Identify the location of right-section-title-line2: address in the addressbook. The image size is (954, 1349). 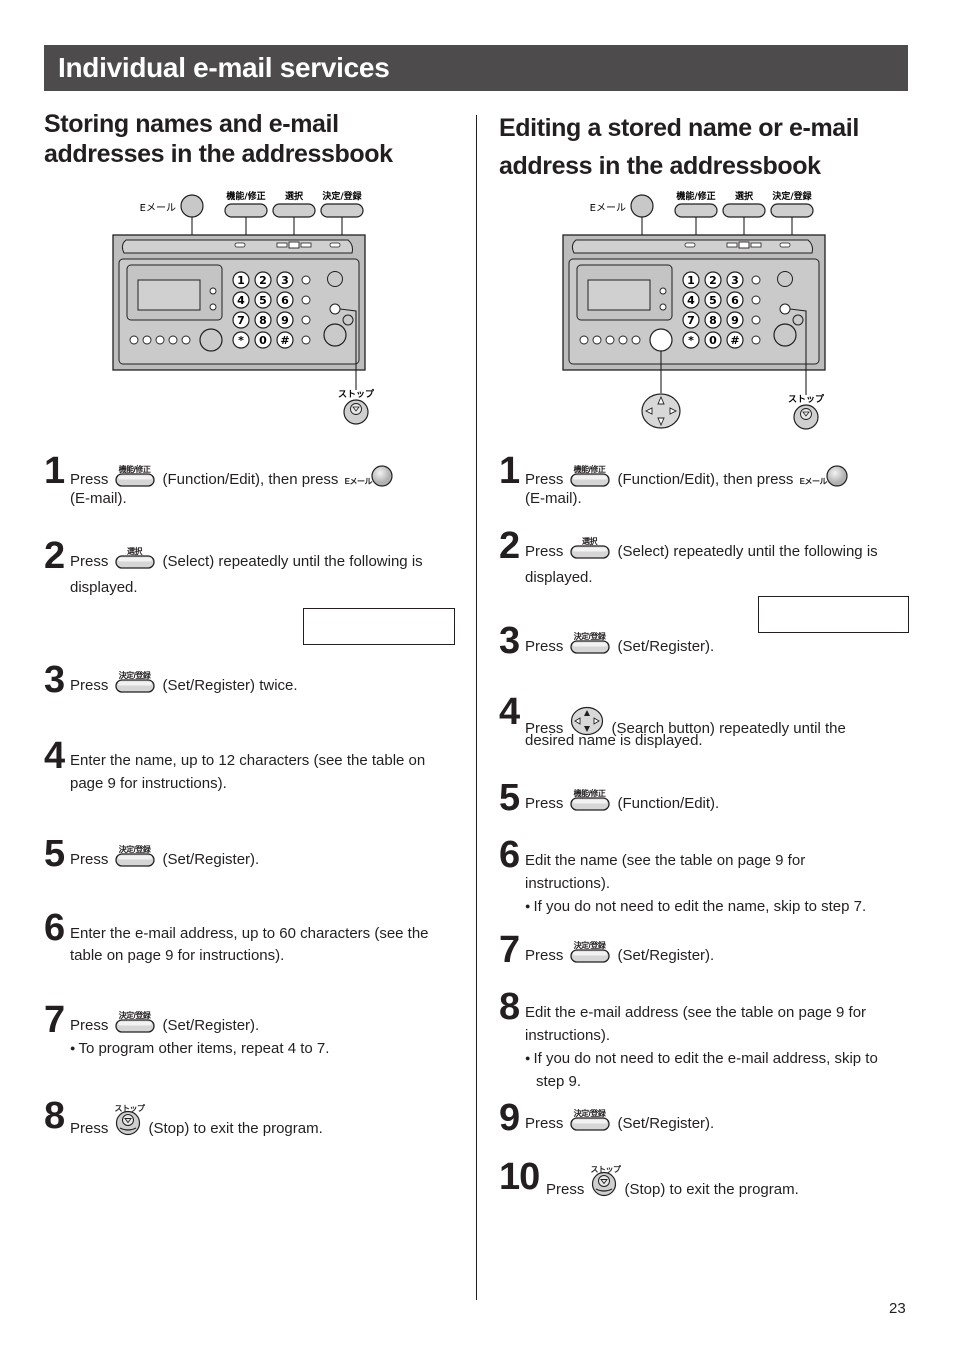
(660, 166).